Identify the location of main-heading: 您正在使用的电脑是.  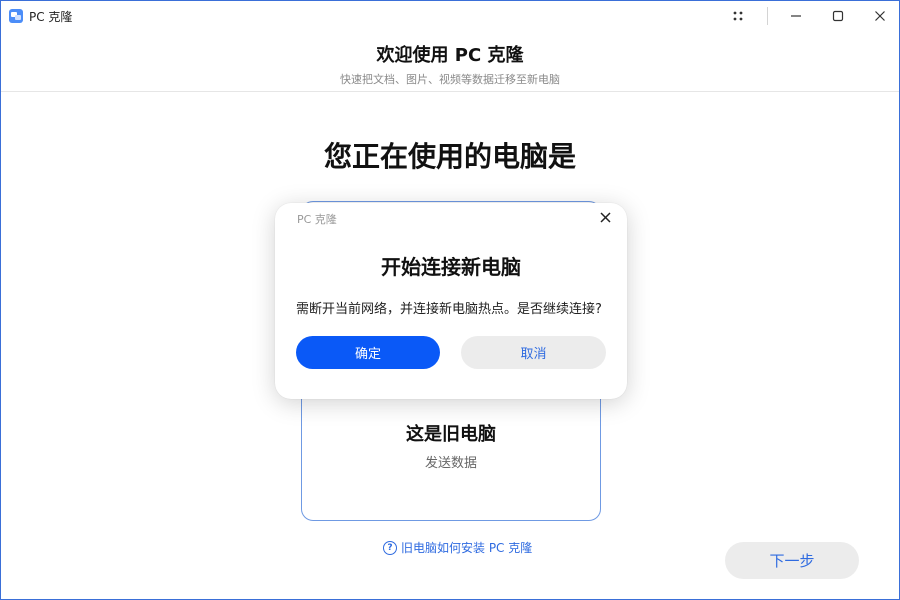
(449, 156).